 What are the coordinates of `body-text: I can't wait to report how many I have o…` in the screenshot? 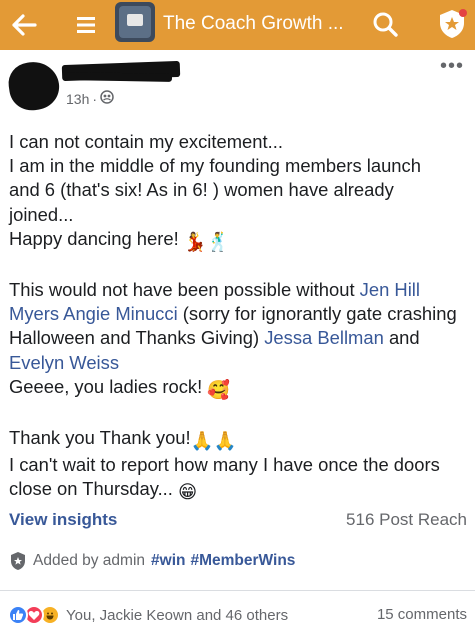 It's located at (224, 477).